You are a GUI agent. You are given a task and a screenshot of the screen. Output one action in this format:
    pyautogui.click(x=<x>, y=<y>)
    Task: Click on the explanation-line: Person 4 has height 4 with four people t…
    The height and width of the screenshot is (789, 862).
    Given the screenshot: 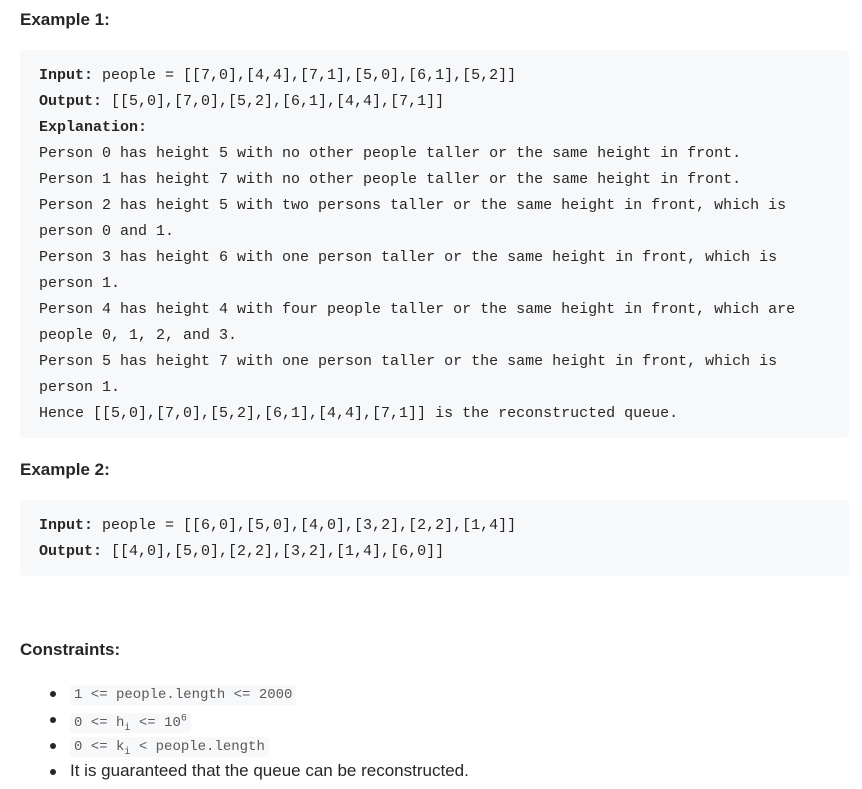 What is the action you would take?
    pyautogui.click(x=417, y=309)
    